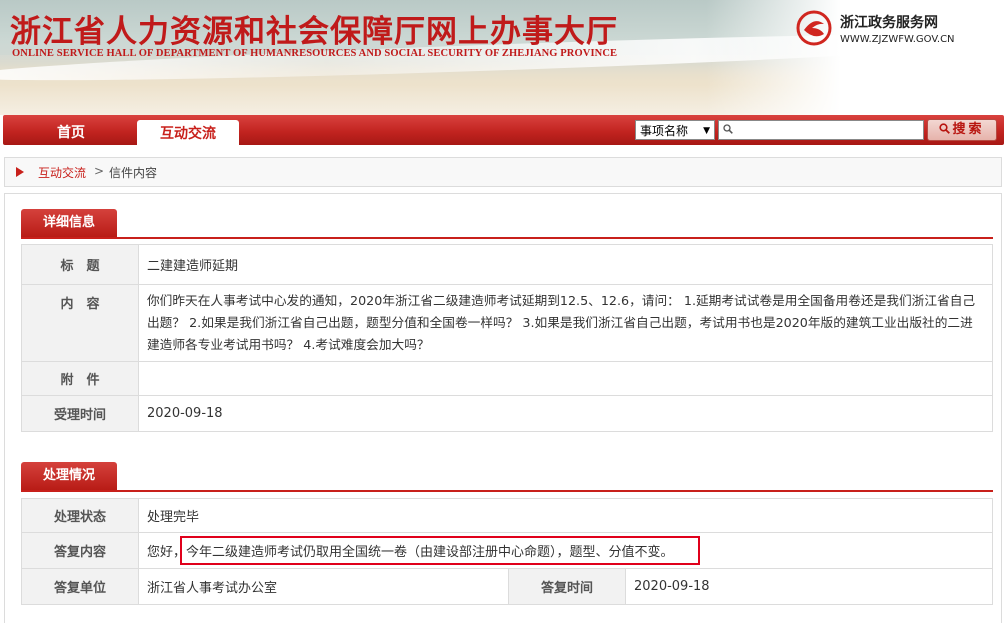 The width and height of the screenshot is (1006, 623). I want to click on site-title: 浙江省人力资源和社会保障厅网上办事大厅, so click(314, 32).